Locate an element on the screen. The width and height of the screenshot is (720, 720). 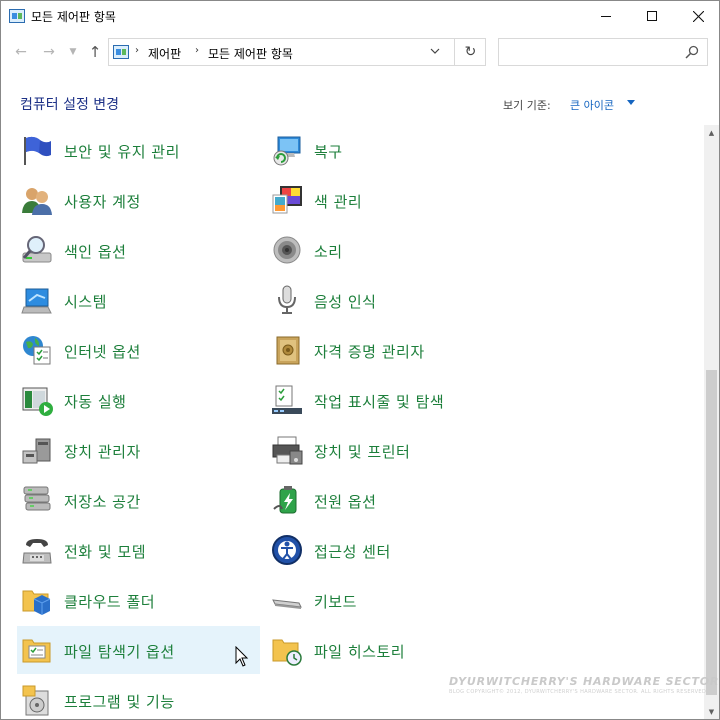
breadcrumb-all-items: 모든 제어판 항목 is located at coordinates (250, 53).